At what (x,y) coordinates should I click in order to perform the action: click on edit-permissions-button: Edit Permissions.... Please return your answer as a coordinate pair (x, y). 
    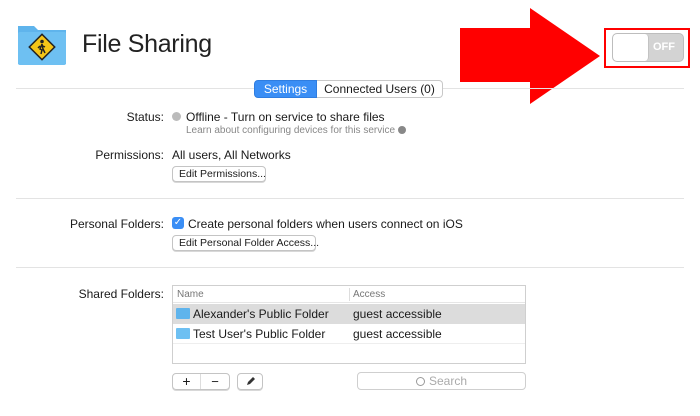
    Looking at the image, I should click on (219, 174).